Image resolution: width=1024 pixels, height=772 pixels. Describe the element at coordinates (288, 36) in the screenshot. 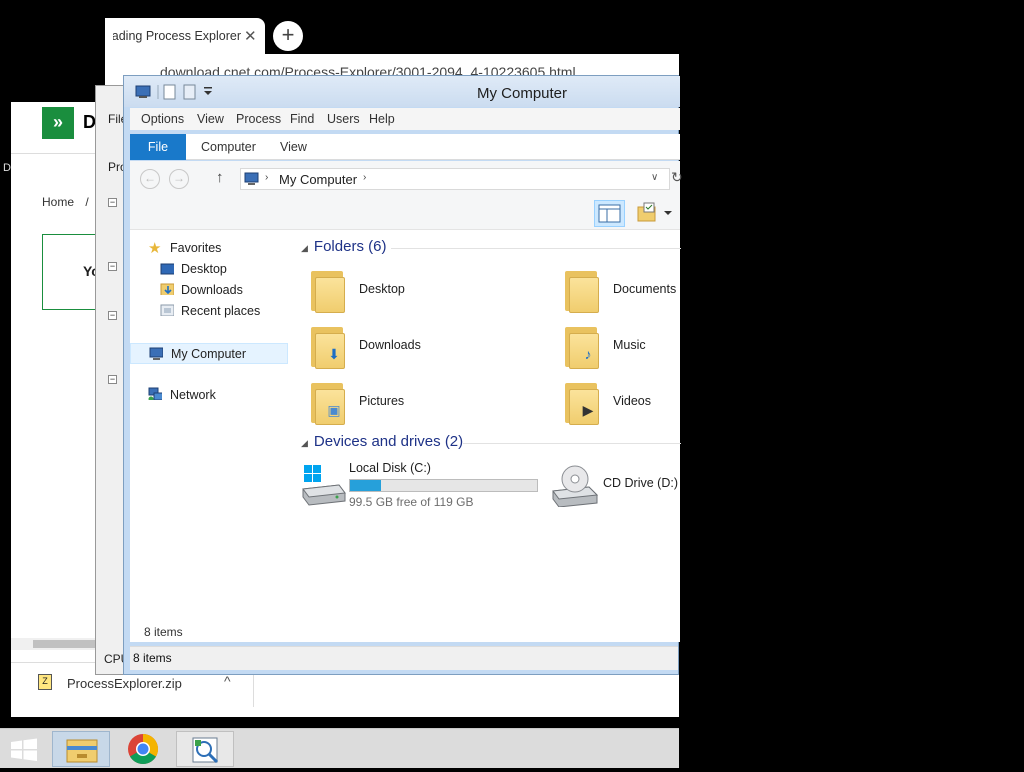

I see `new-tab-button: +` at that location.